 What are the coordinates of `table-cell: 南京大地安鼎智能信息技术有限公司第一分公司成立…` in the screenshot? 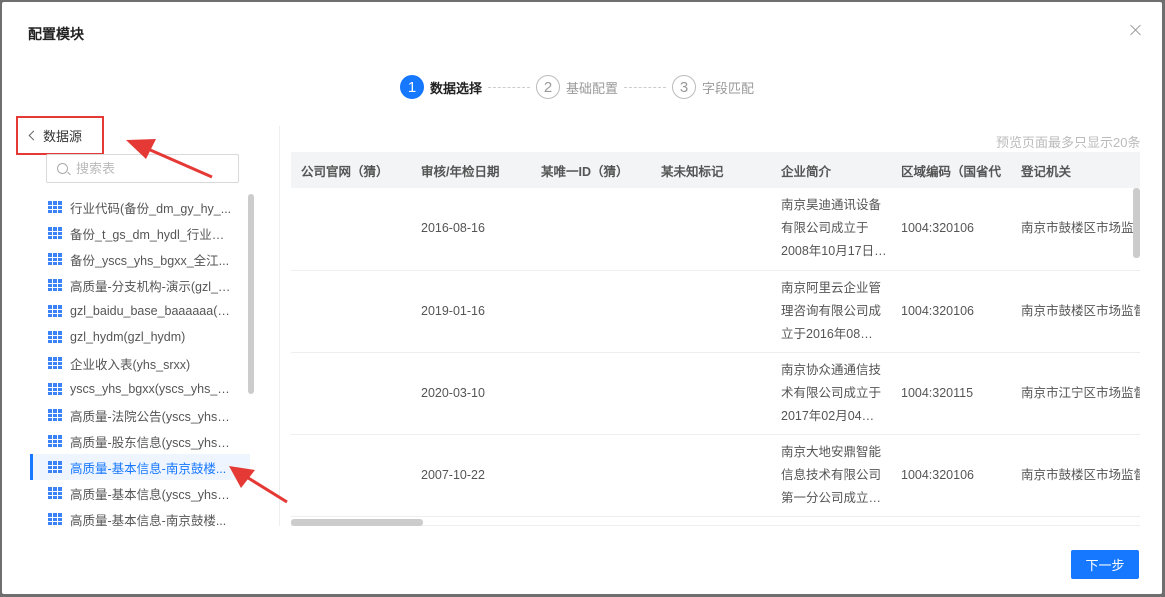 It's located at (831, 475).